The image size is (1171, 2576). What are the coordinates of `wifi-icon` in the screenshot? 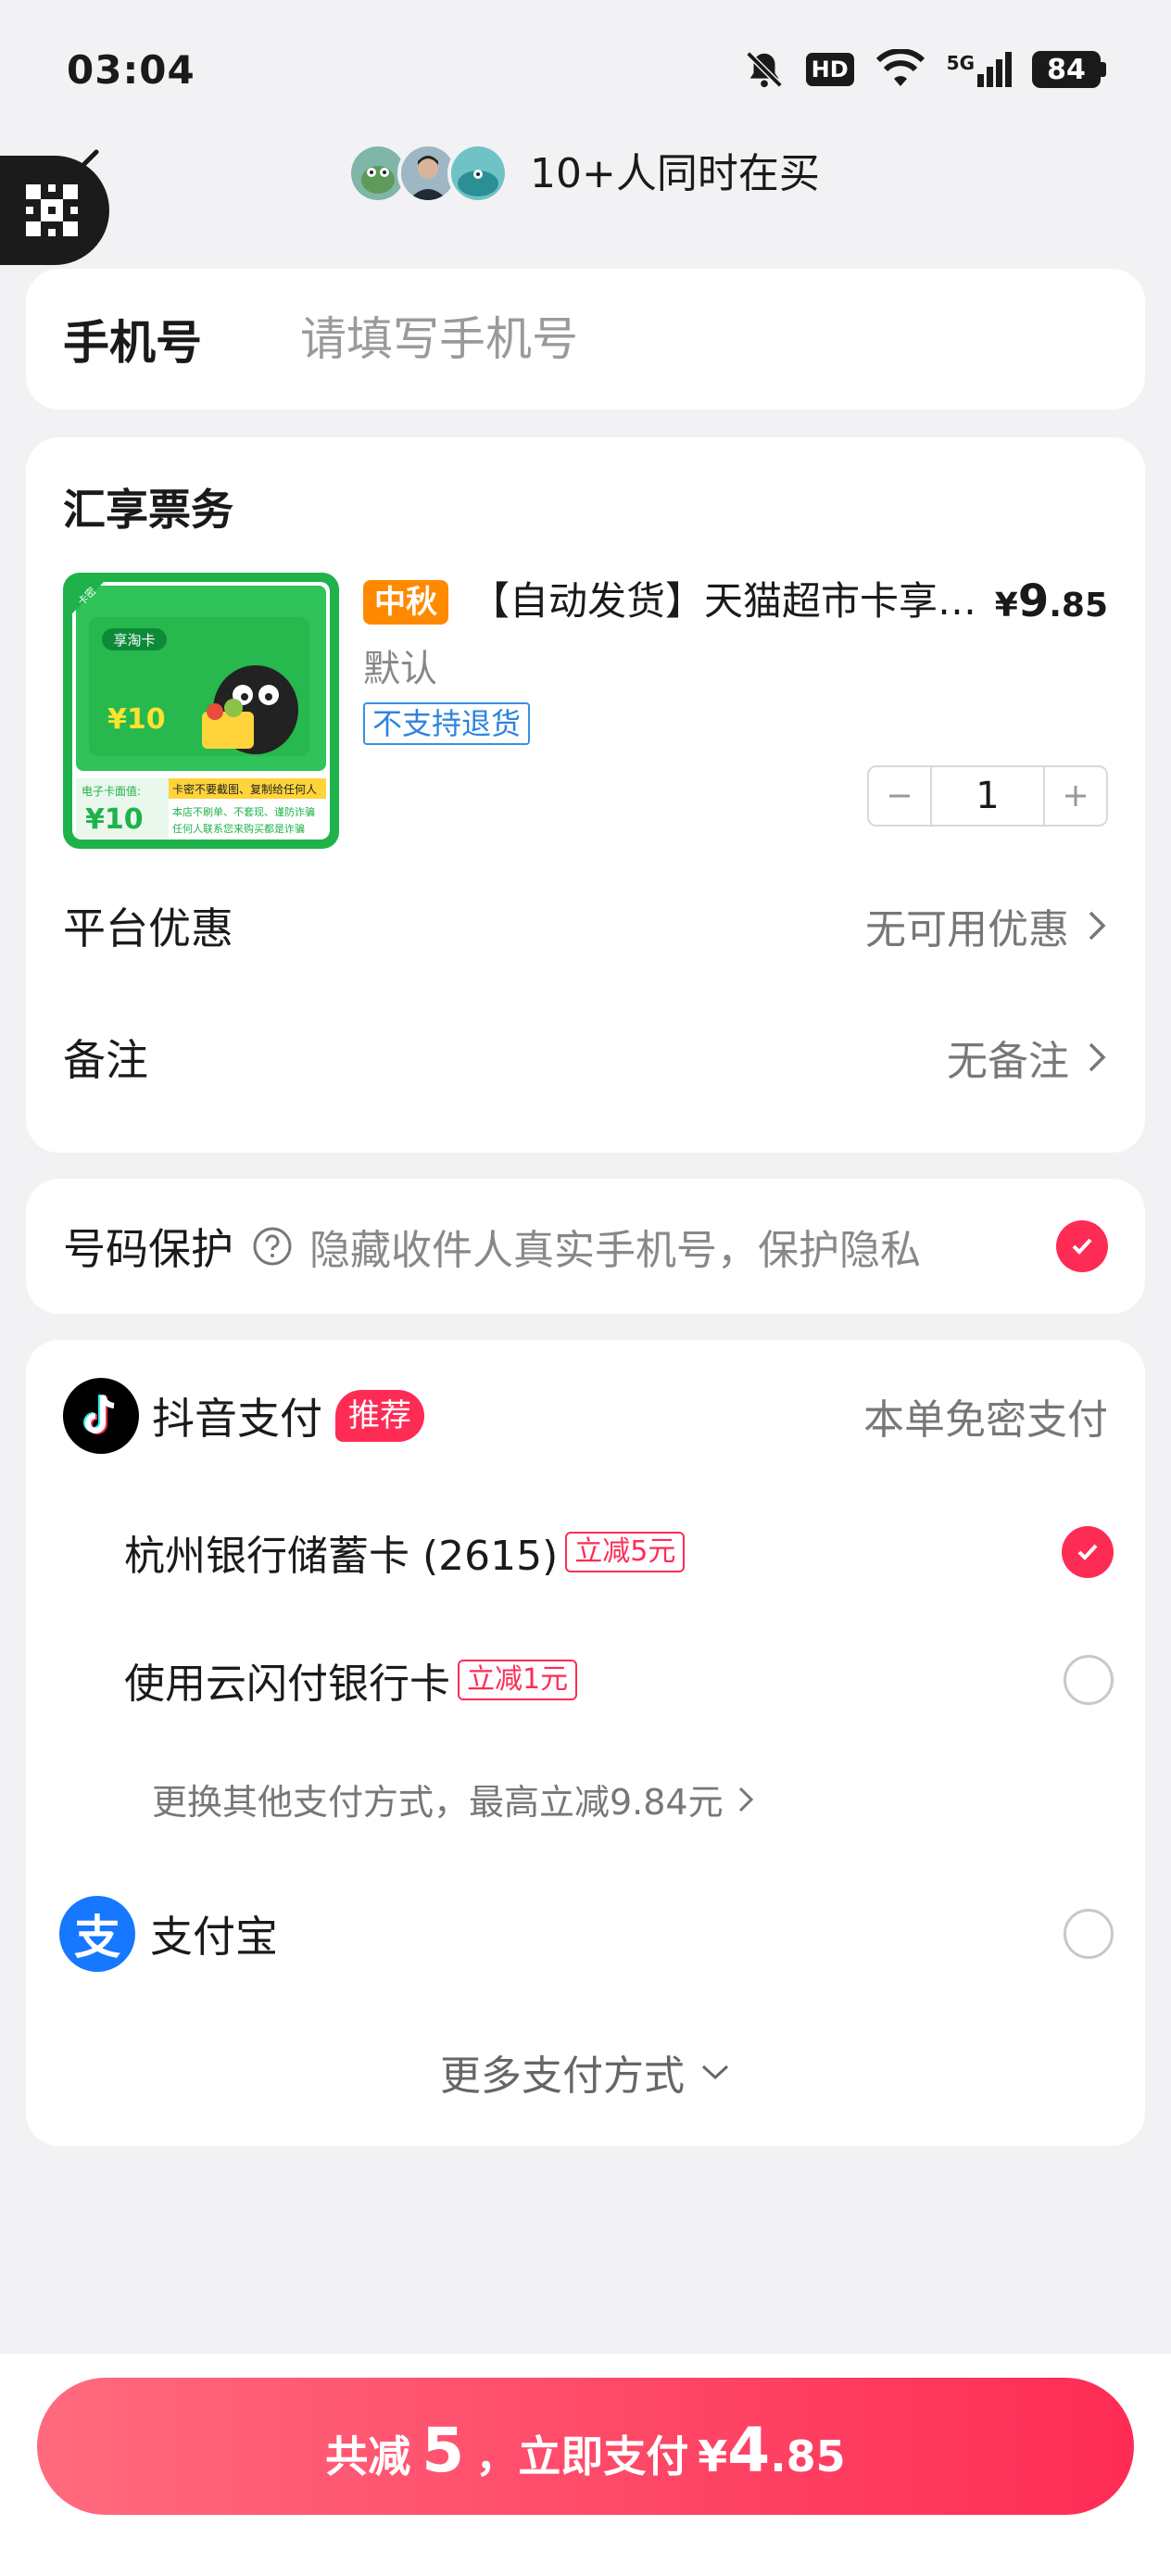 It's located at (900, 68).